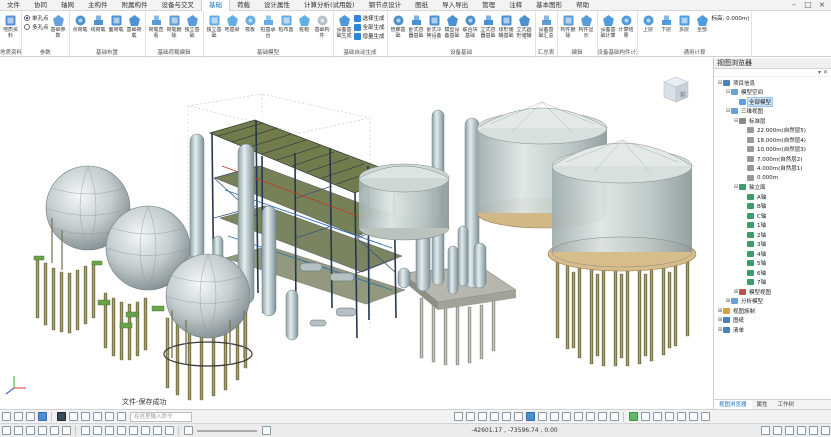 The height and width of the screenshot is (437, 831). Describe the element at coordinates (772, 73) in the screenshot. I see `panel-controls: ▾ ✕` at that location.